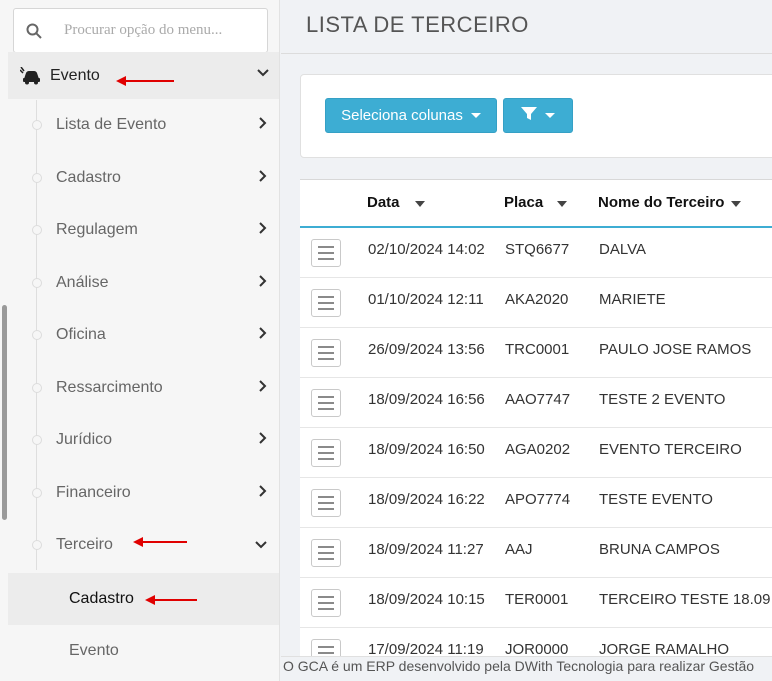 The height and width of the screenshot is (681, 772). Describe the element at coordinates (143, 440) in the screenshot. I see `sidebar-item-juridico: Jurídico` at that location.